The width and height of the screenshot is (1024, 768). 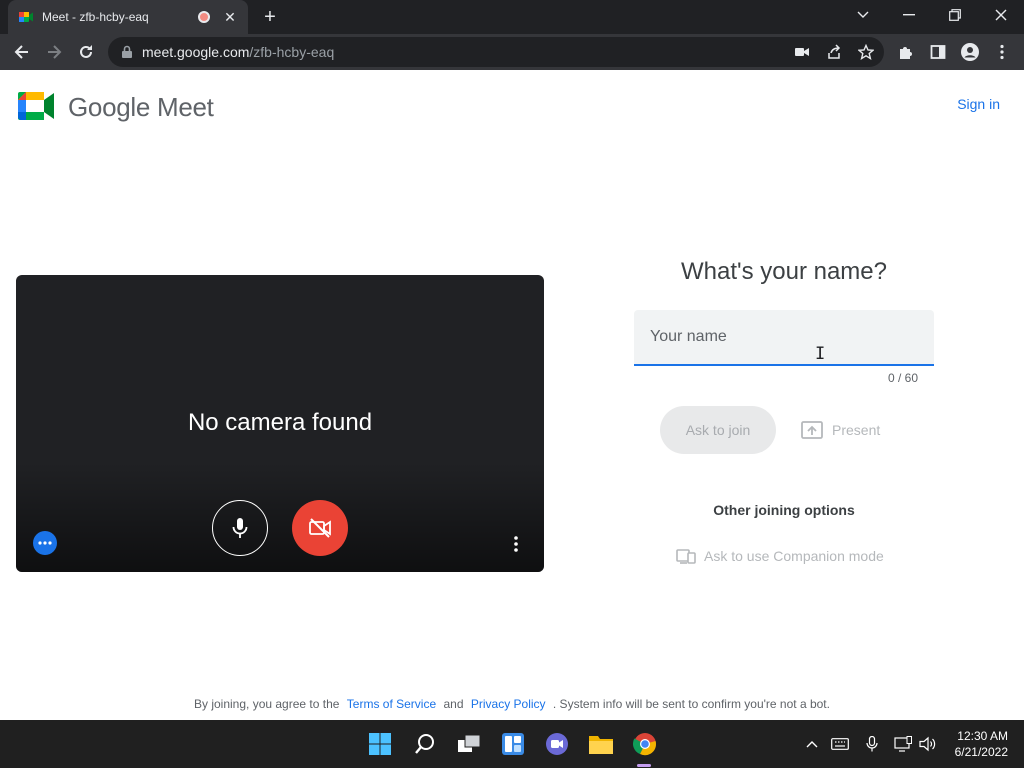 What do you see at coordinates (644, 765) in the screenshot?
I see `active-app-indicator` at bounding box center [644, 765].